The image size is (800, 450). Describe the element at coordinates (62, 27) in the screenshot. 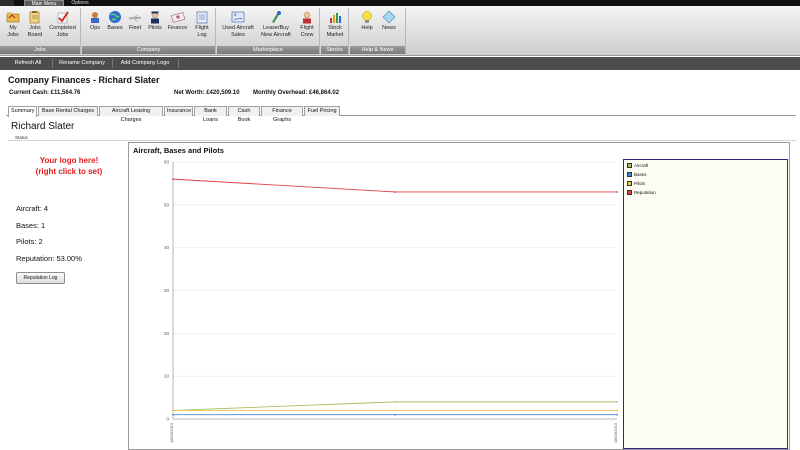

I see `completed-jobs-button: Completed Jobs` at that location.